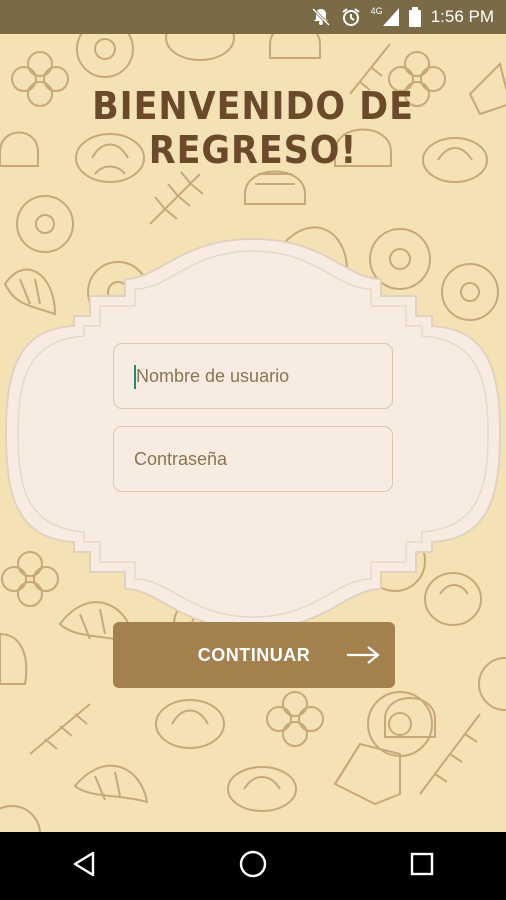 This screenshot has height=900, width=506. What do you see at coordinates (351, 17) in the screenshot?
I see `alarm-icon` at bounding box center [351, 17].